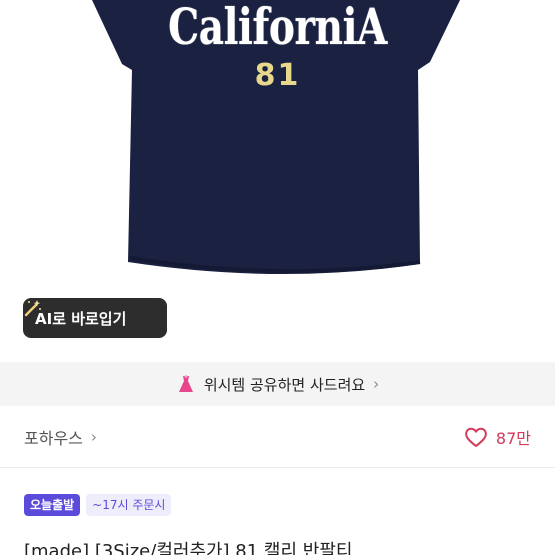  What do you see at coordinates (513, 438) in the screenshot?
I see `likes-count: 87만` at bounding box center [513, 438].